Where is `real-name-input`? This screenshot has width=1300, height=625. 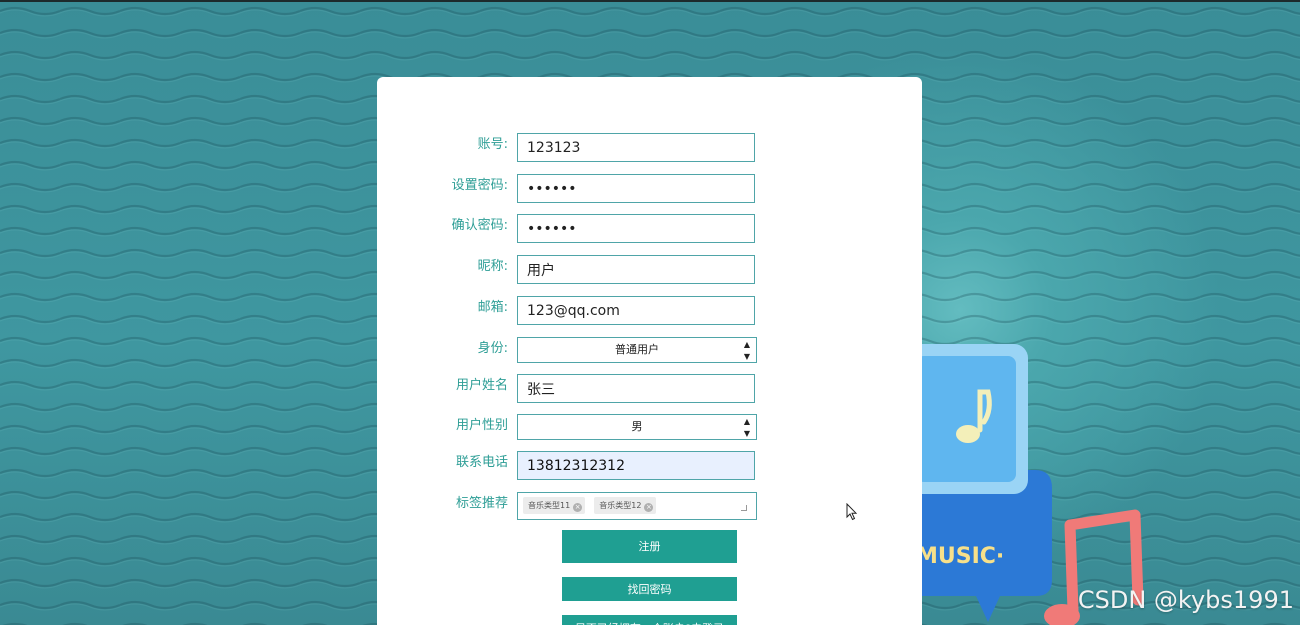 real-name-input is located at coordinates (636, 388).